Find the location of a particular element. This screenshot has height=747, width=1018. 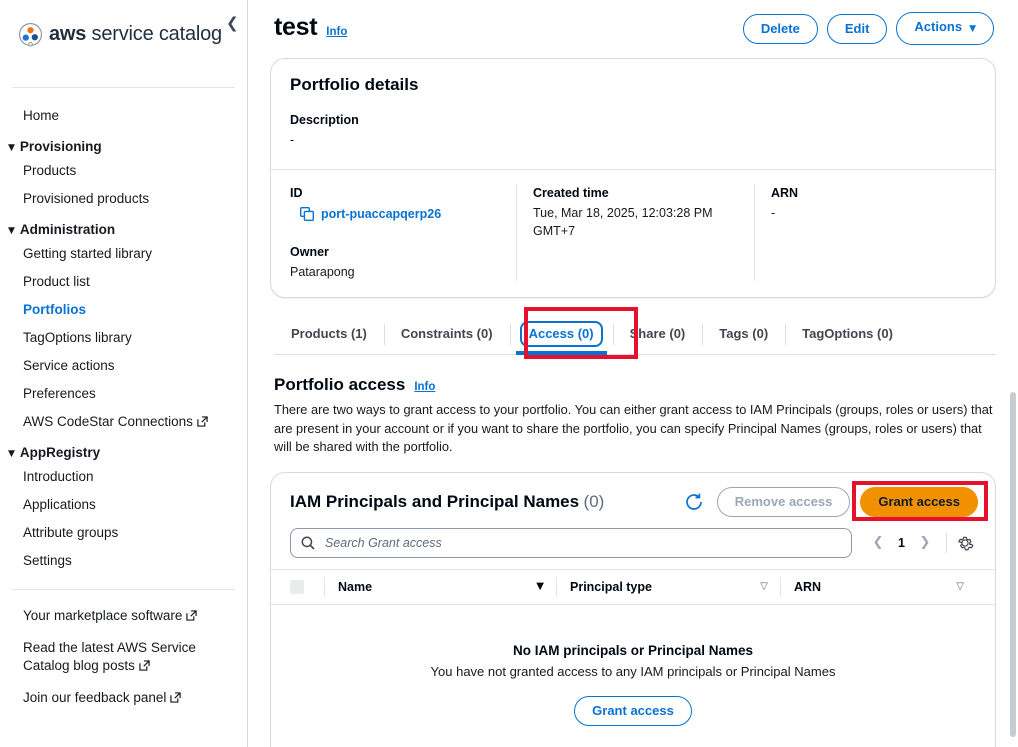

tab-share: Share (0) is located at coordinates (657, 334).